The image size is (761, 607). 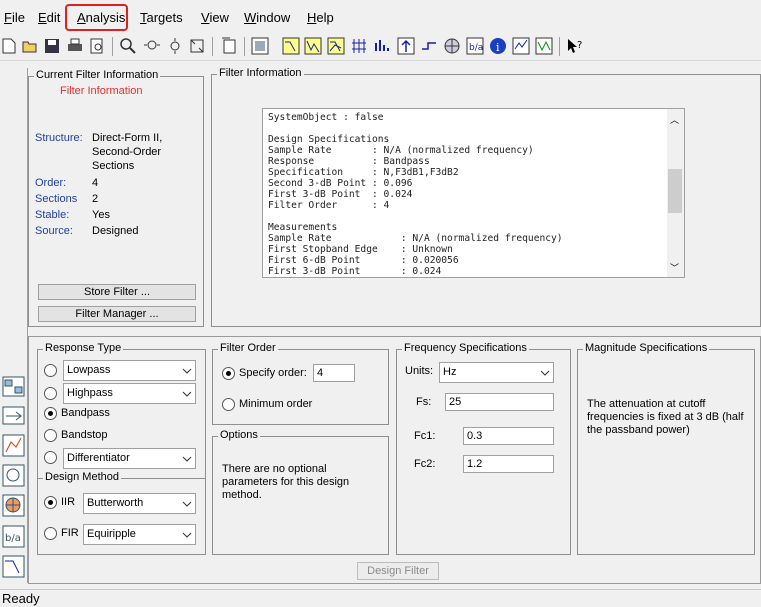 I want to click on design-filter-icon, so click(x=13, y=566).